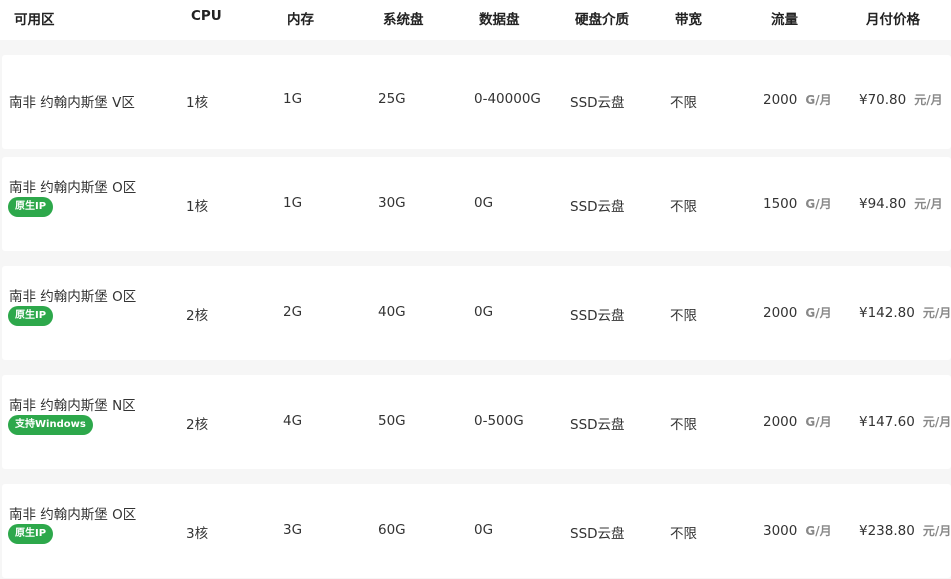 This screenshot has height=579, width=951. Describe the element at coordinates (392, 99) in the screenshot. I see `system-disk-cell: 25G` at that location.